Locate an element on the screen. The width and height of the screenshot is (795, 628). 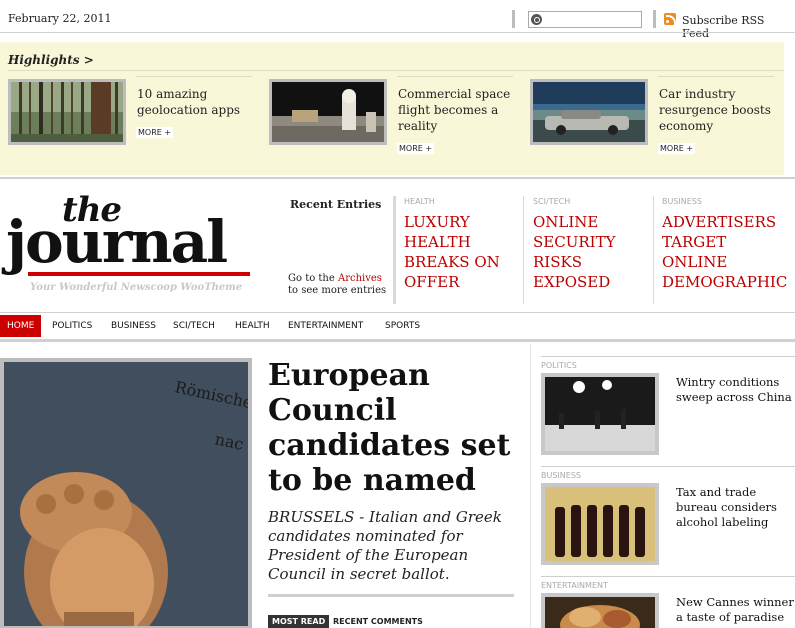
nav-sports: SPORTS is located at coordinates (402, 326).